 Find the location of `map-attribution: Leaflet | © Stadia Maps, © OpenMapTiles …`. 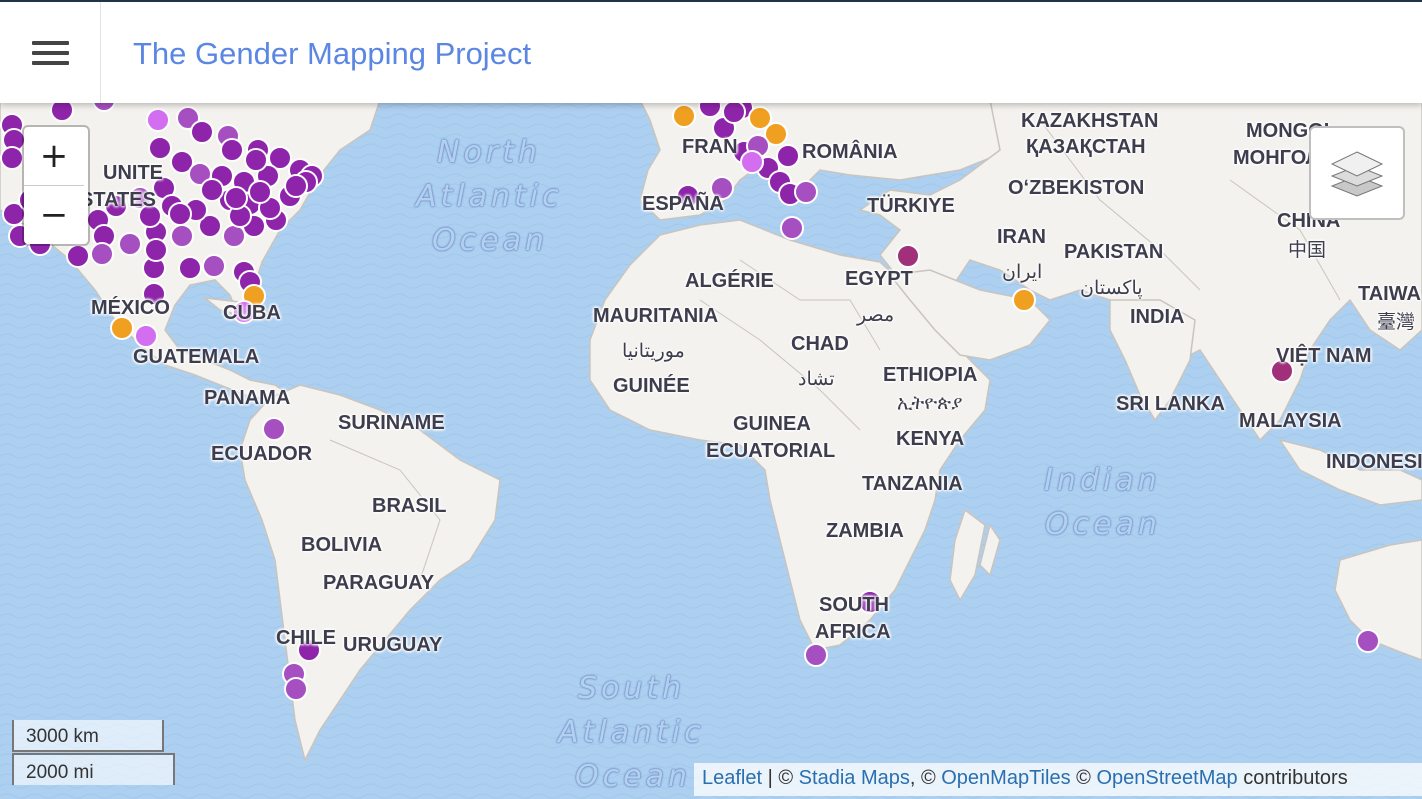

map-attribution: Leaflet | © Stadia Maps, © OpenMapTiles … is located at coordinates (1058, 779).